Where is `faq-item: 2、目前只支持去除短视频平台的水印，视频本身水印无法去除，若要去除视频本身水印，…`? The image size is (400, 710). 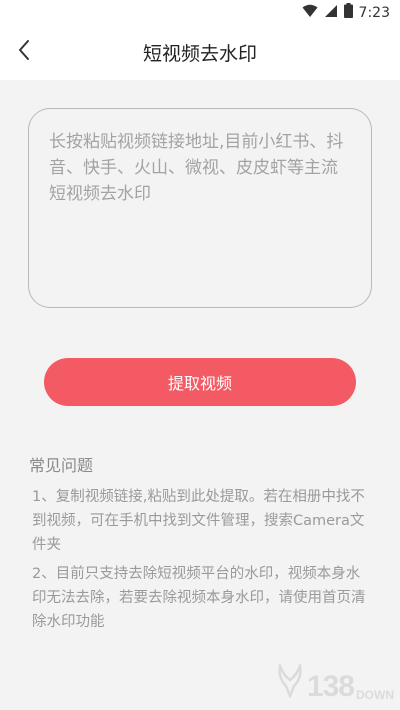
faq-item: 2、目前只支持去除短视频平台的水印，视频本身水印无法去除，若要去除视频本身水印，… is located at coordinates (199, 598).